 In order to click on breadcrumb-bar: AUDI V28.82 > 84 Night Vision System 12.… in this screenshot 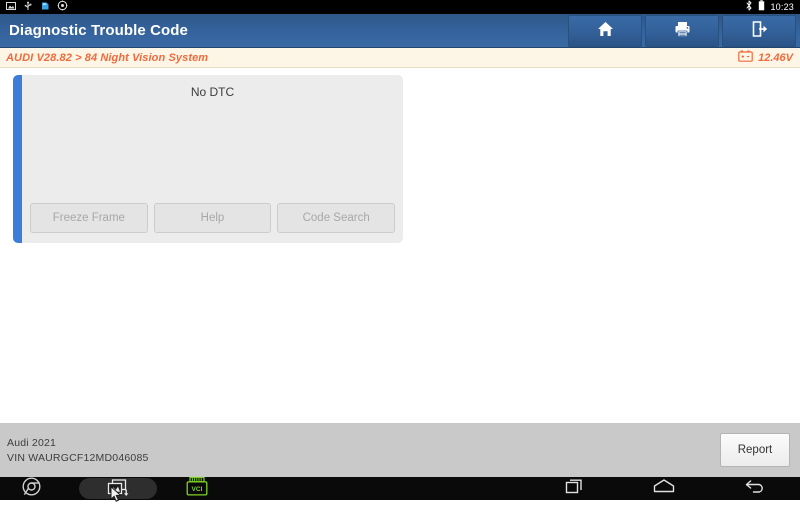, I will do `click(400, 58)`.